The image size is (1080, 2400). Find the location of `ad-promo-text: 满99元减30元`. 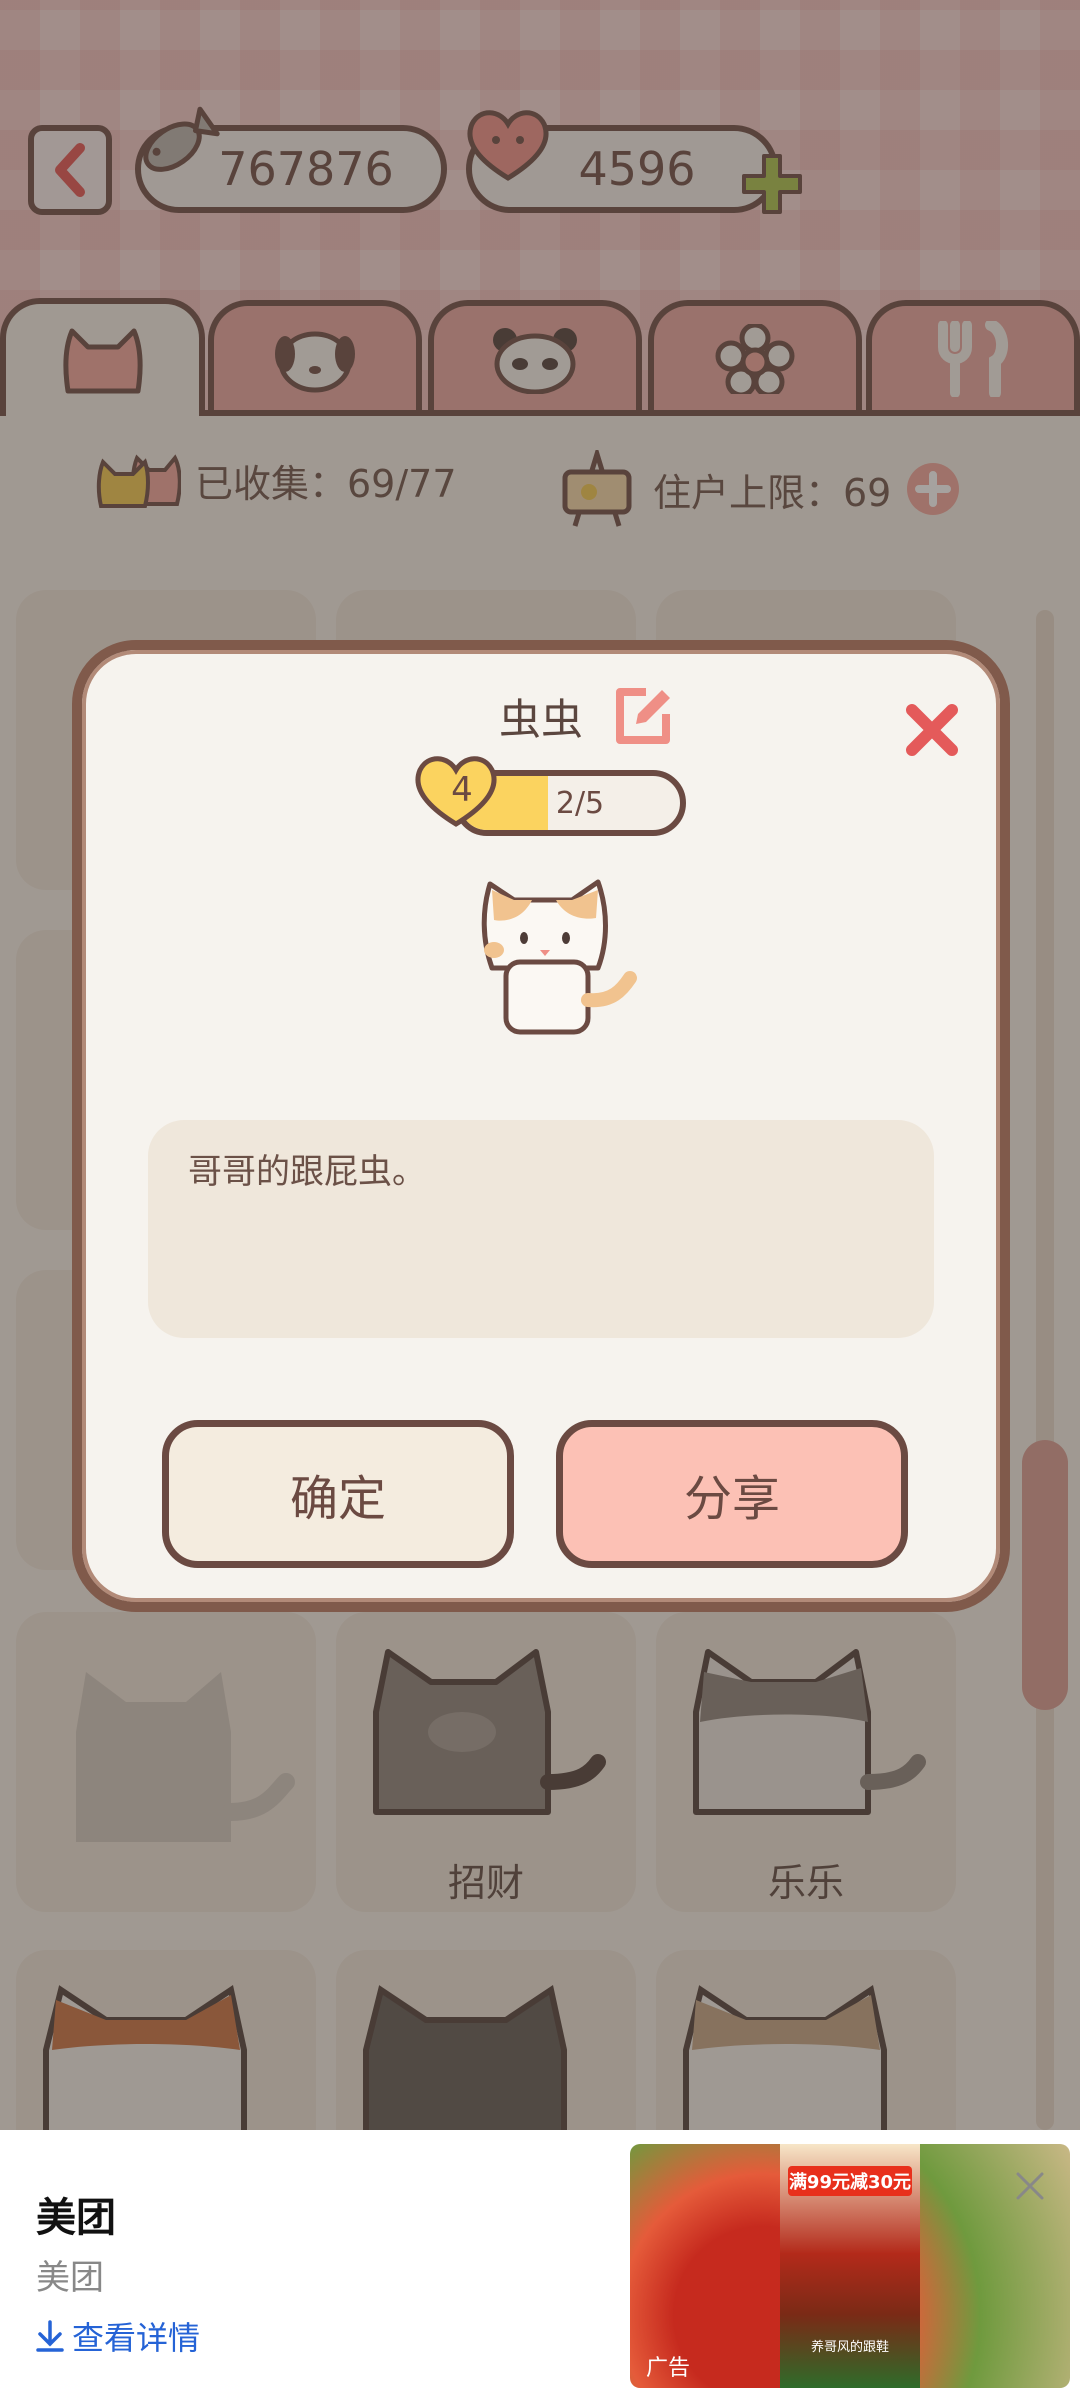

ad-promo-text: 满99元减30元 is located at coordinates (850, 2181).